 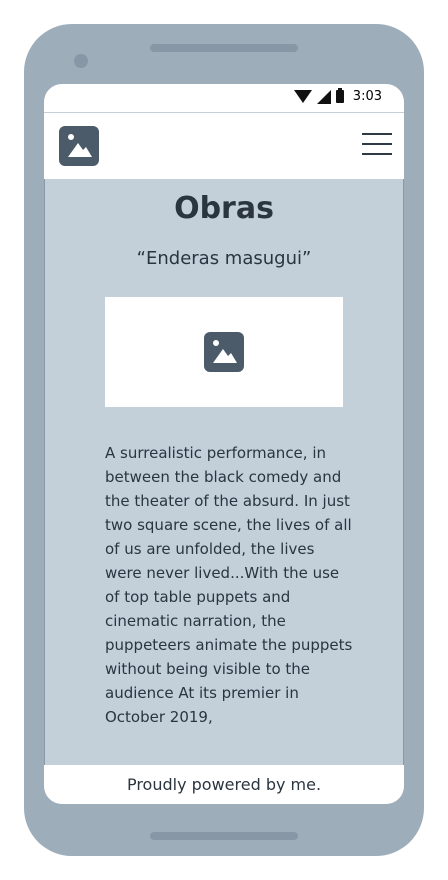 What do you see at coordinates (224, 98) in the screenshot?
I see `status-bar: 3:03` at bounding box center [224, 98].